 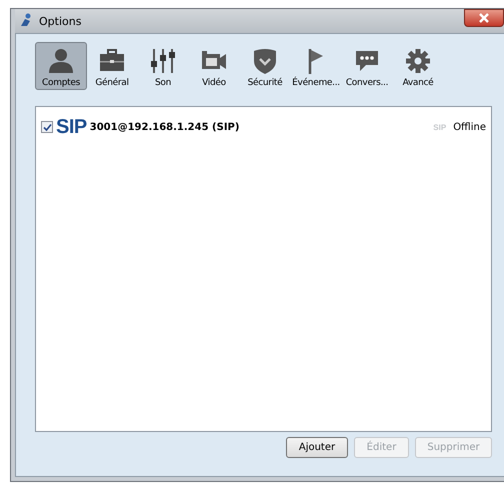 What do you see at coordinates (112, 66) in the screenshot?
I see `toolbar-tab: Général` at bounding box center [112, 66].